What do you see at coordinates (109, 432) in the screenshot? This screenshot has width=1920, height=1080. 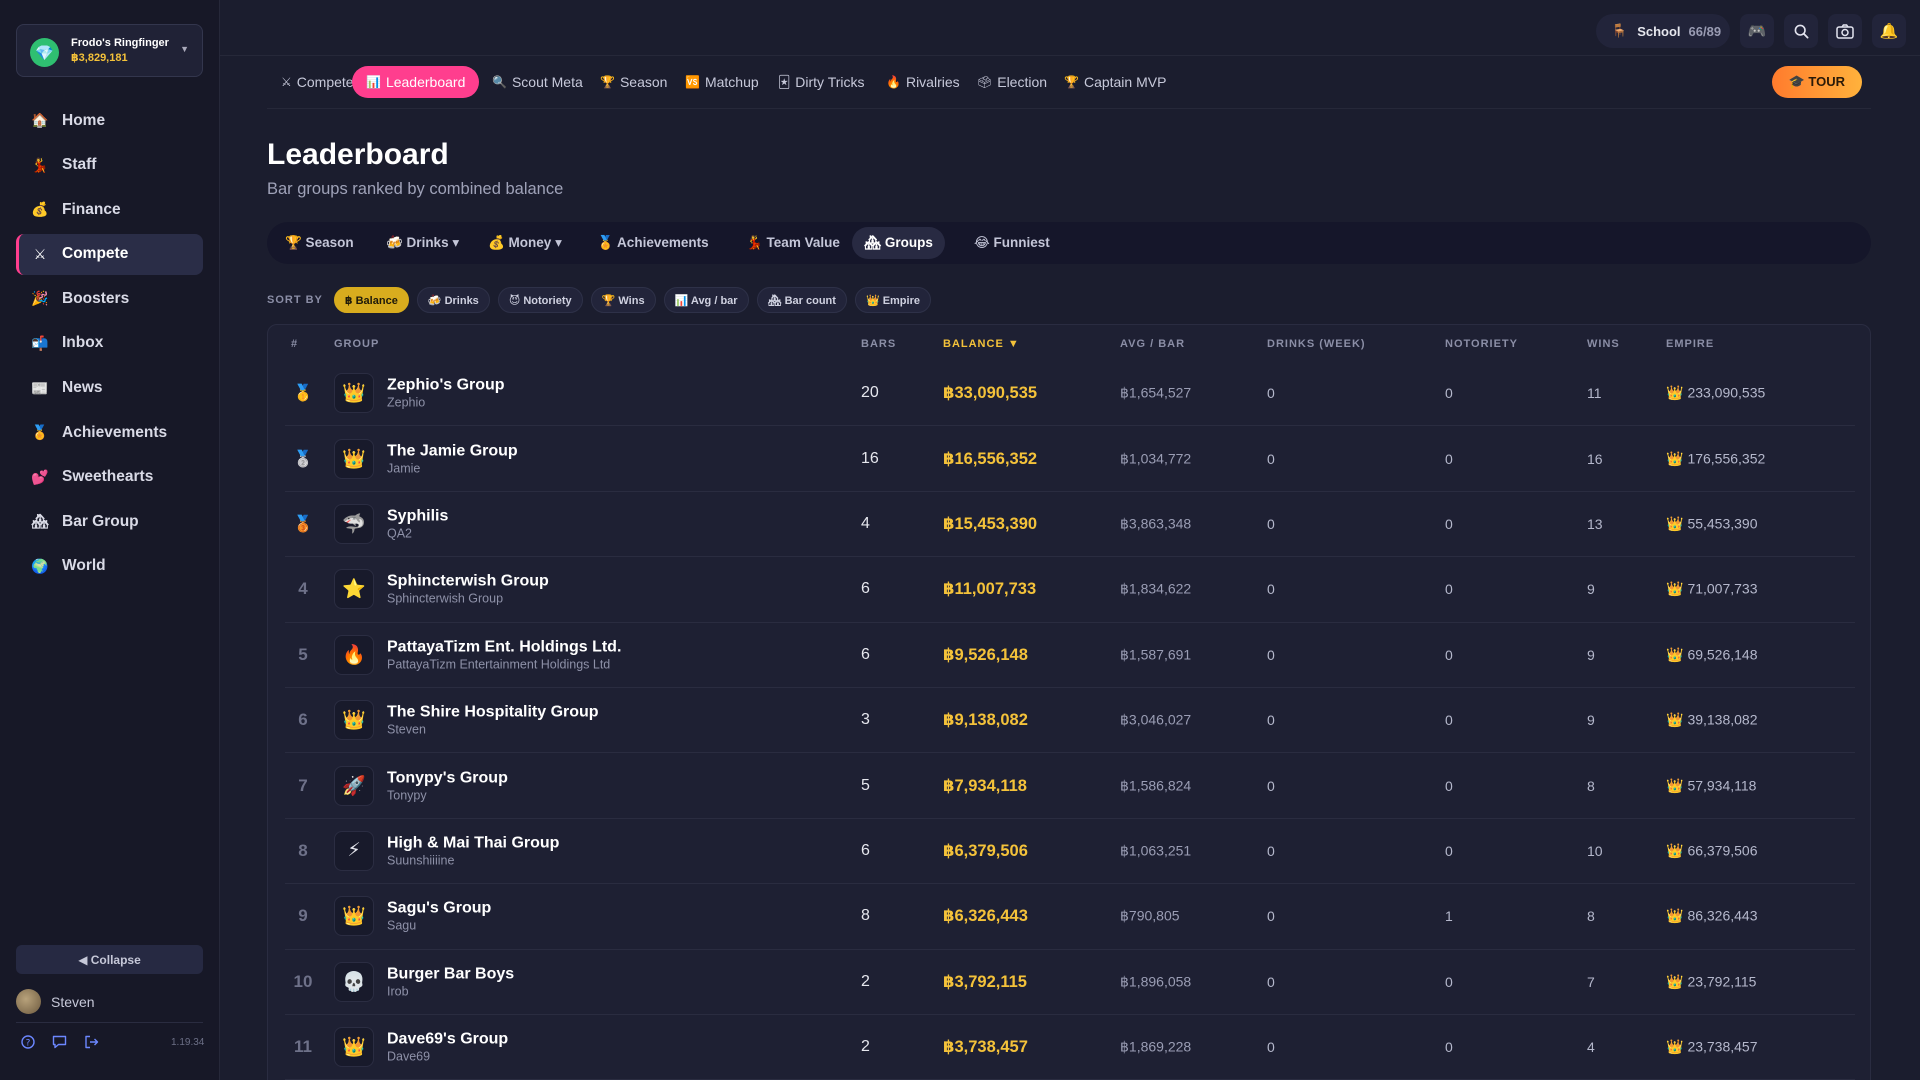 I see `sidebar-item-achievements: 🏅 Achievements` at bounding box center [109, 432].